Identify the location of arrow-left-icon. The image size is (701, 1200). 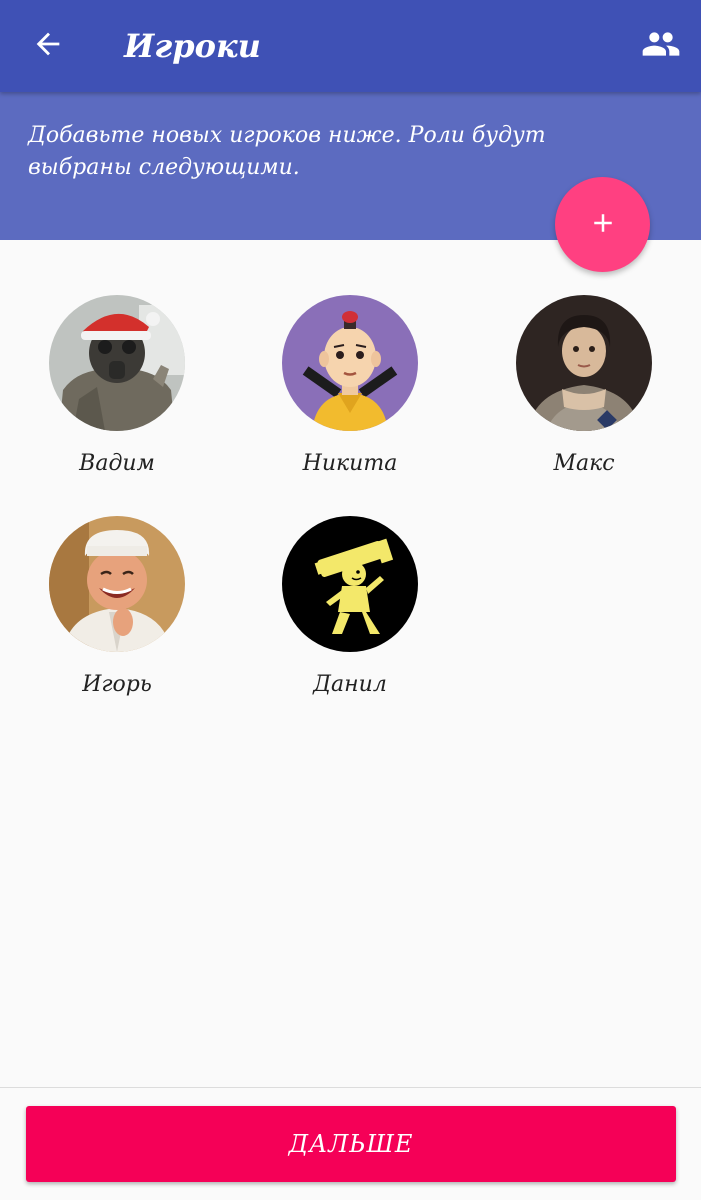
(48, 46).